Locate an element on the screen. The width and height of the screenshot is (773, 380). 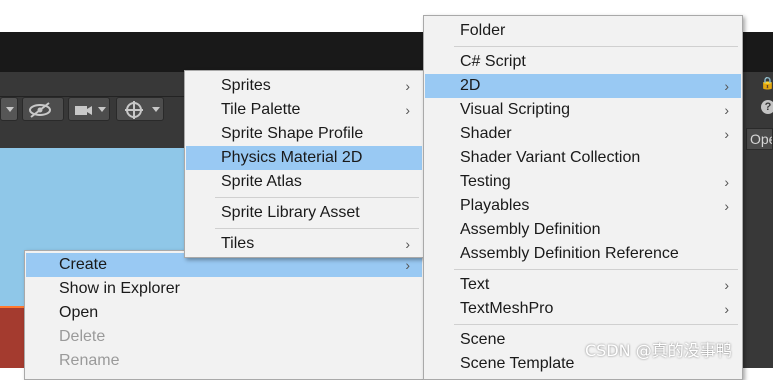
visibility-toggle-button is located at coordinates (43, 109).